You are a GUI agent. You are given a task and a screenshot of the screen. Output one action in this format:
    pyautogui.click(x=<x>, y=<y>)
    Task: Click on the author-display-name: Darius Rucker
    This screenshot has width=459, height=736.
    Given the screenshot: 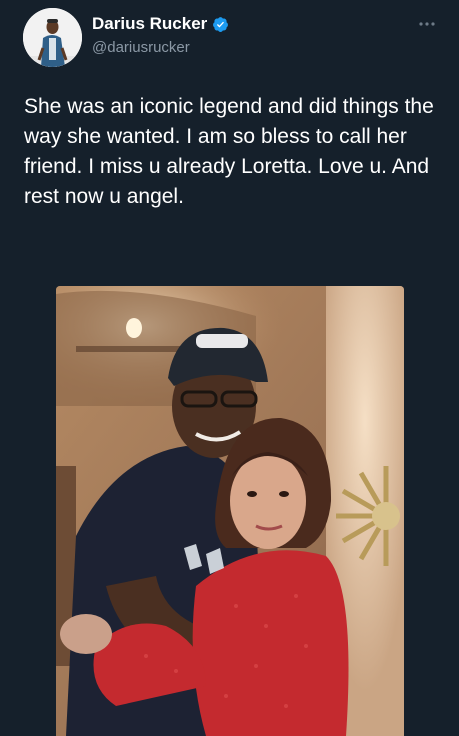 What is the action you would take?
    pyautogui.click(x=149, y=24)
    